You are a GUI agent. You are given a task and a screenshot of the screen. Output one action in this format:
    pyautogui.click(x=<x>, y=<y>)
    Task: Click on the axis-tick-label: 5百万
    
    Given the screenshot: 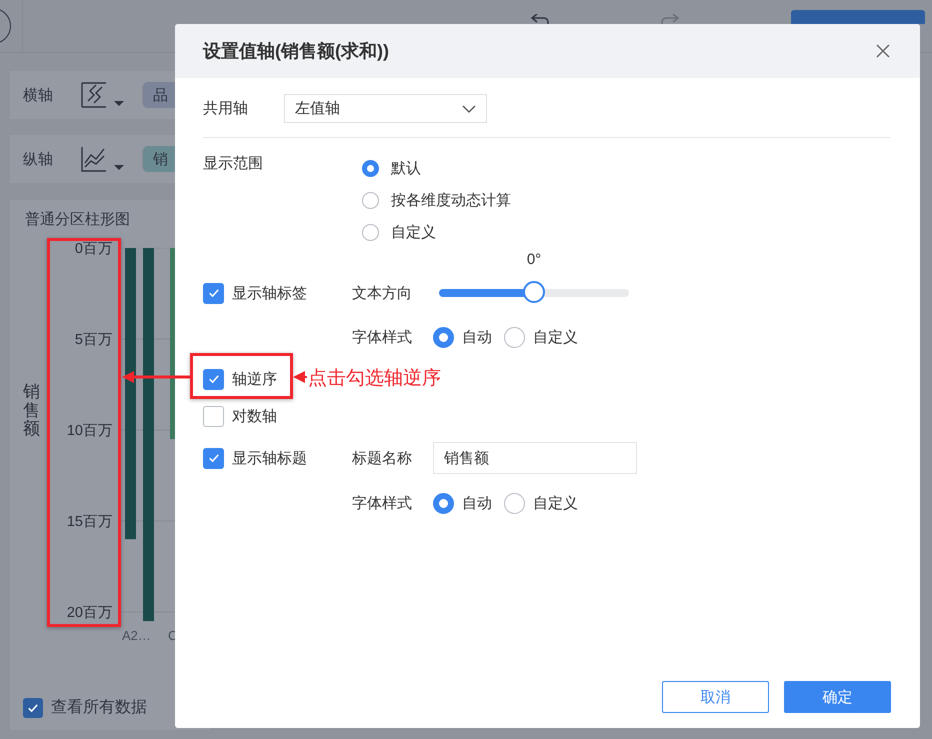 What is the action you would take?
    pyautogui.click(x=93, y=340)
    